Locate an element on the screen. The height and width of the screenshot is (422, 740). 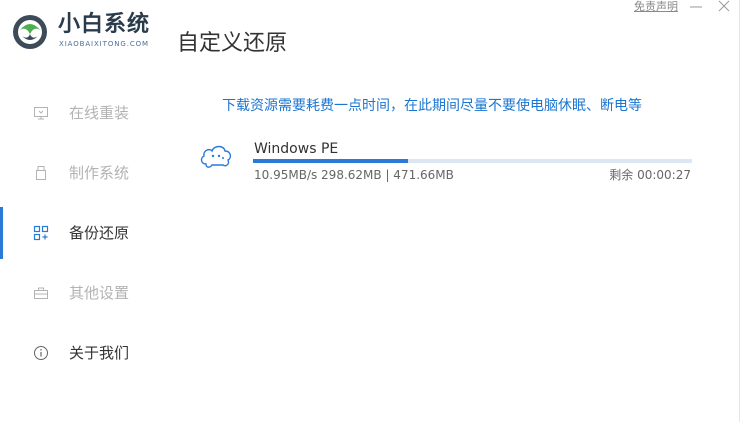
download-progress-bar is located at coordinates (472, 161).